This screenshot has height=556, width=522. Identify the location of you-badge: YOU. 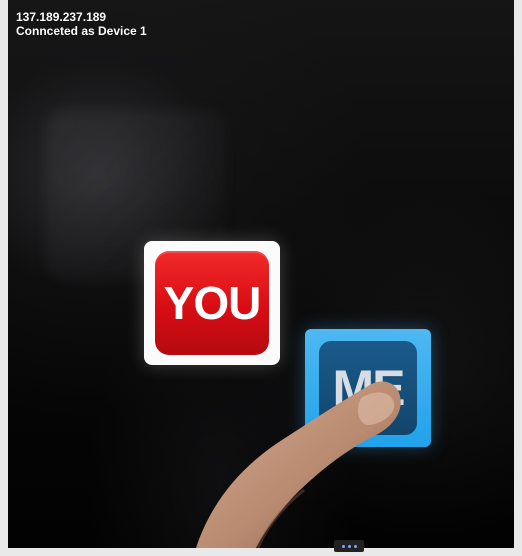
(212, 303).